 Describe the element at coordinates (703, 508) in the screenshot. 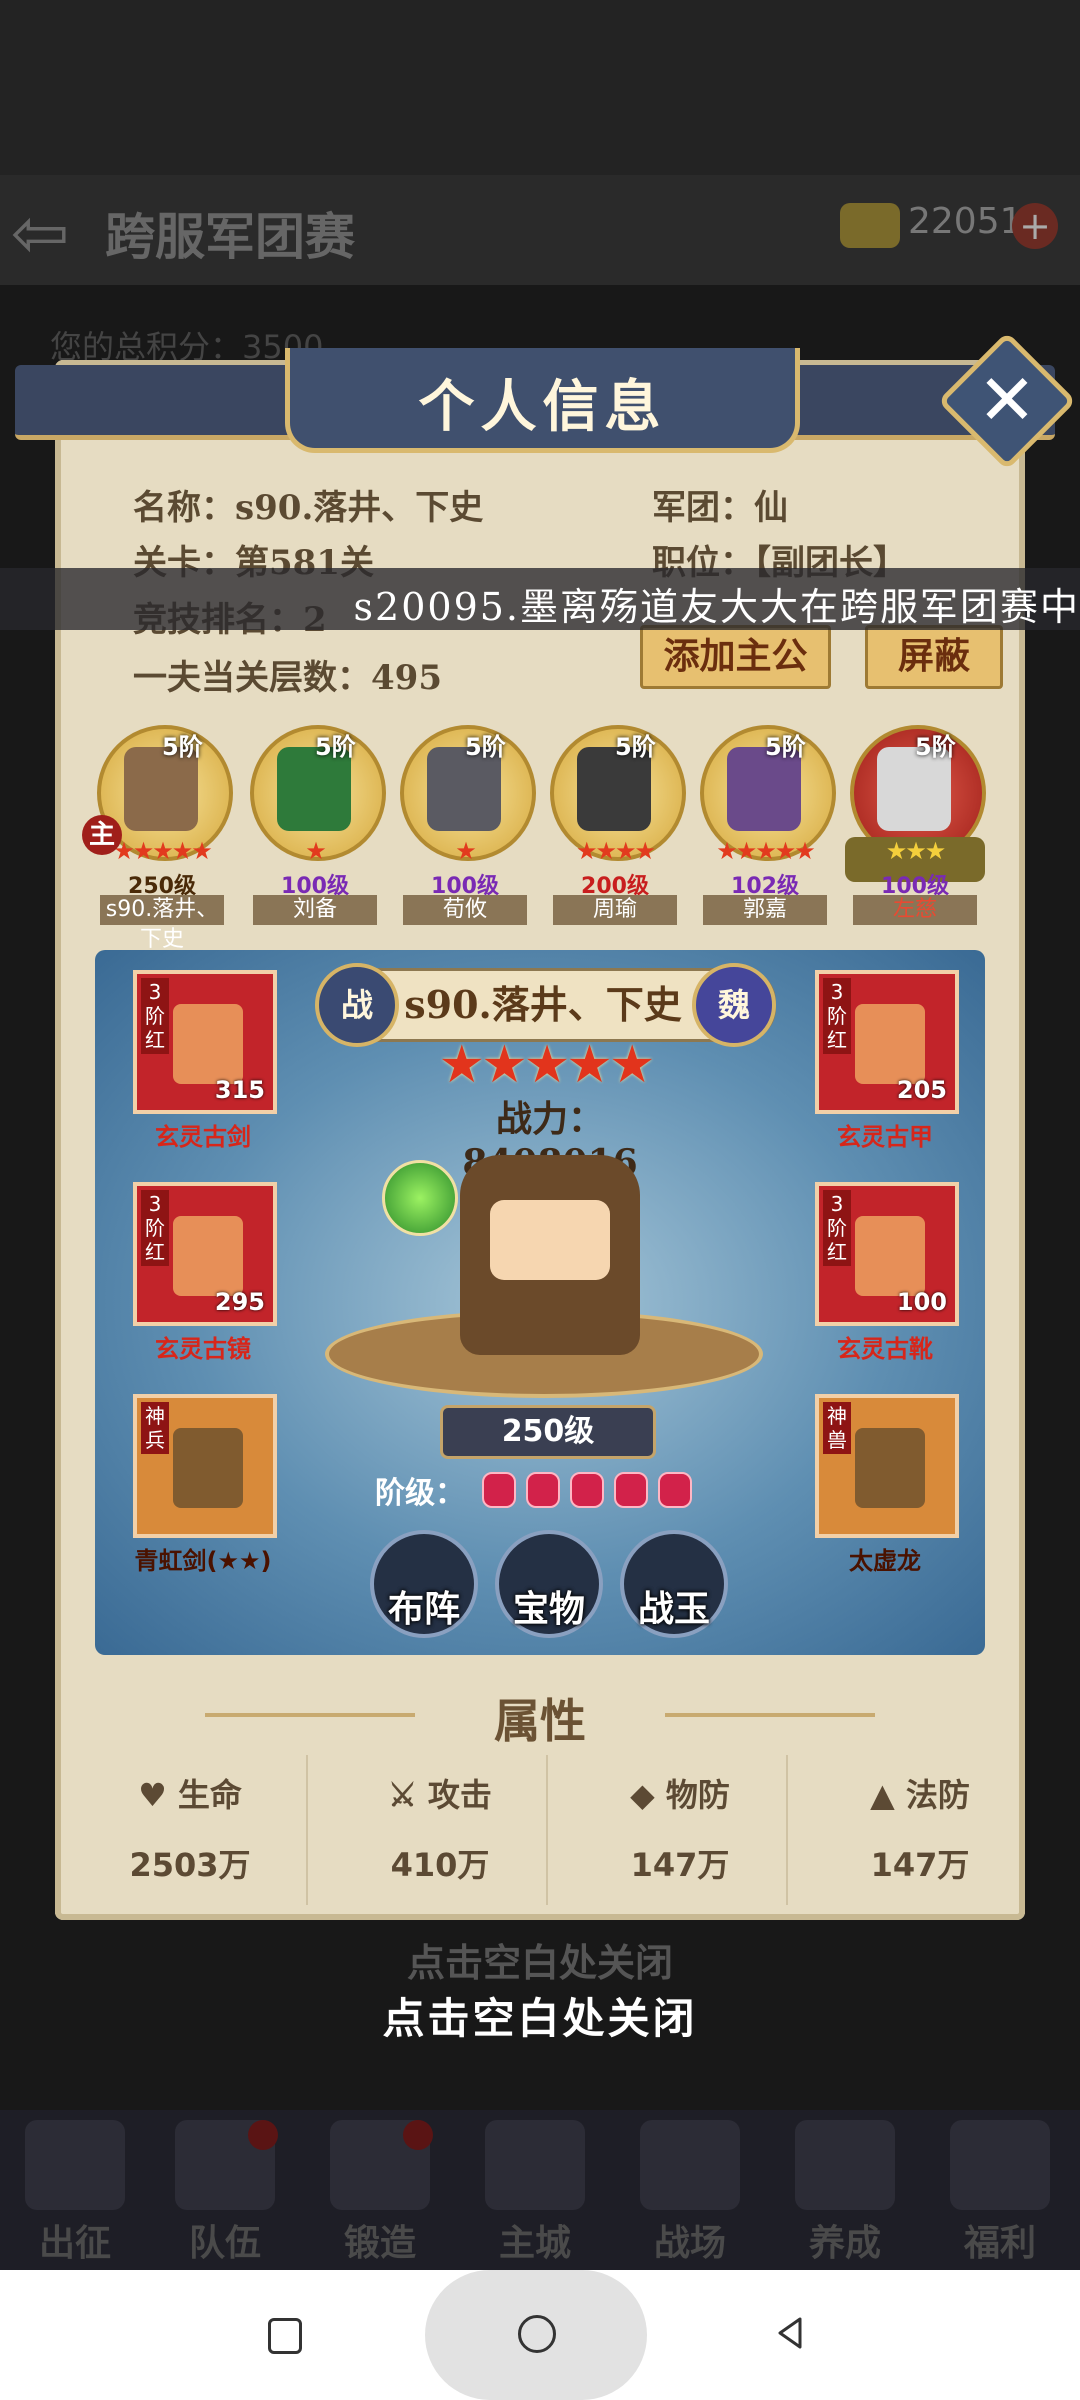

I see `legion-label: 军团：` at that location.